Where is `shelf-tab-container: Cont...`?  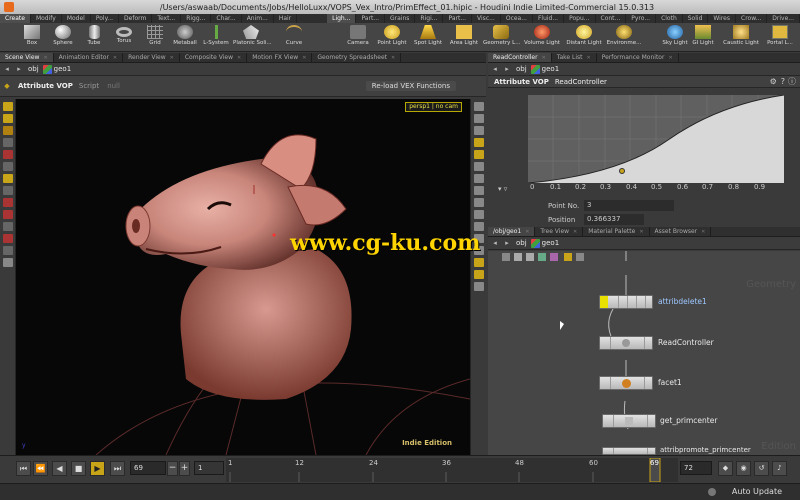 shelf-tab-container: Cont... is located at coordinates (611, 18).